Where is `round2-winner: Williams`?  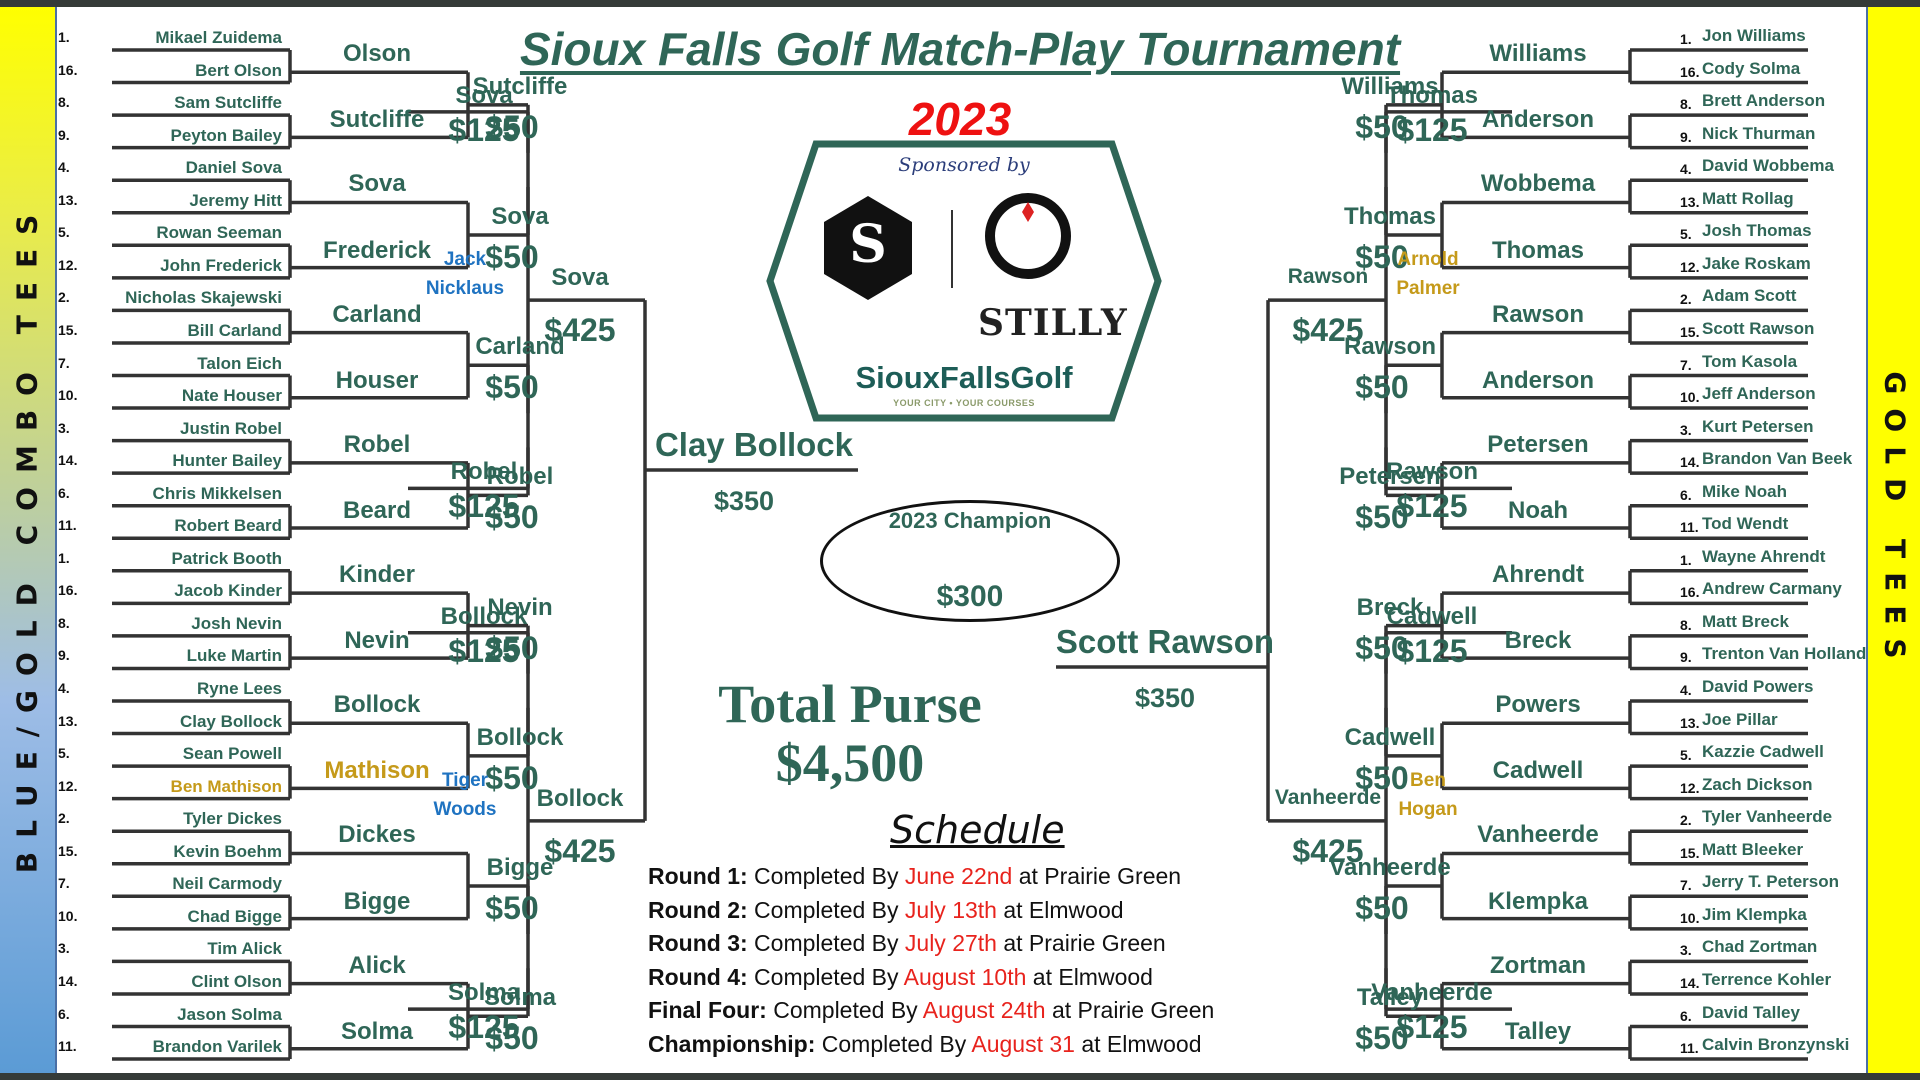
round2-winner: Williams is located at coordinates (1538, 54).